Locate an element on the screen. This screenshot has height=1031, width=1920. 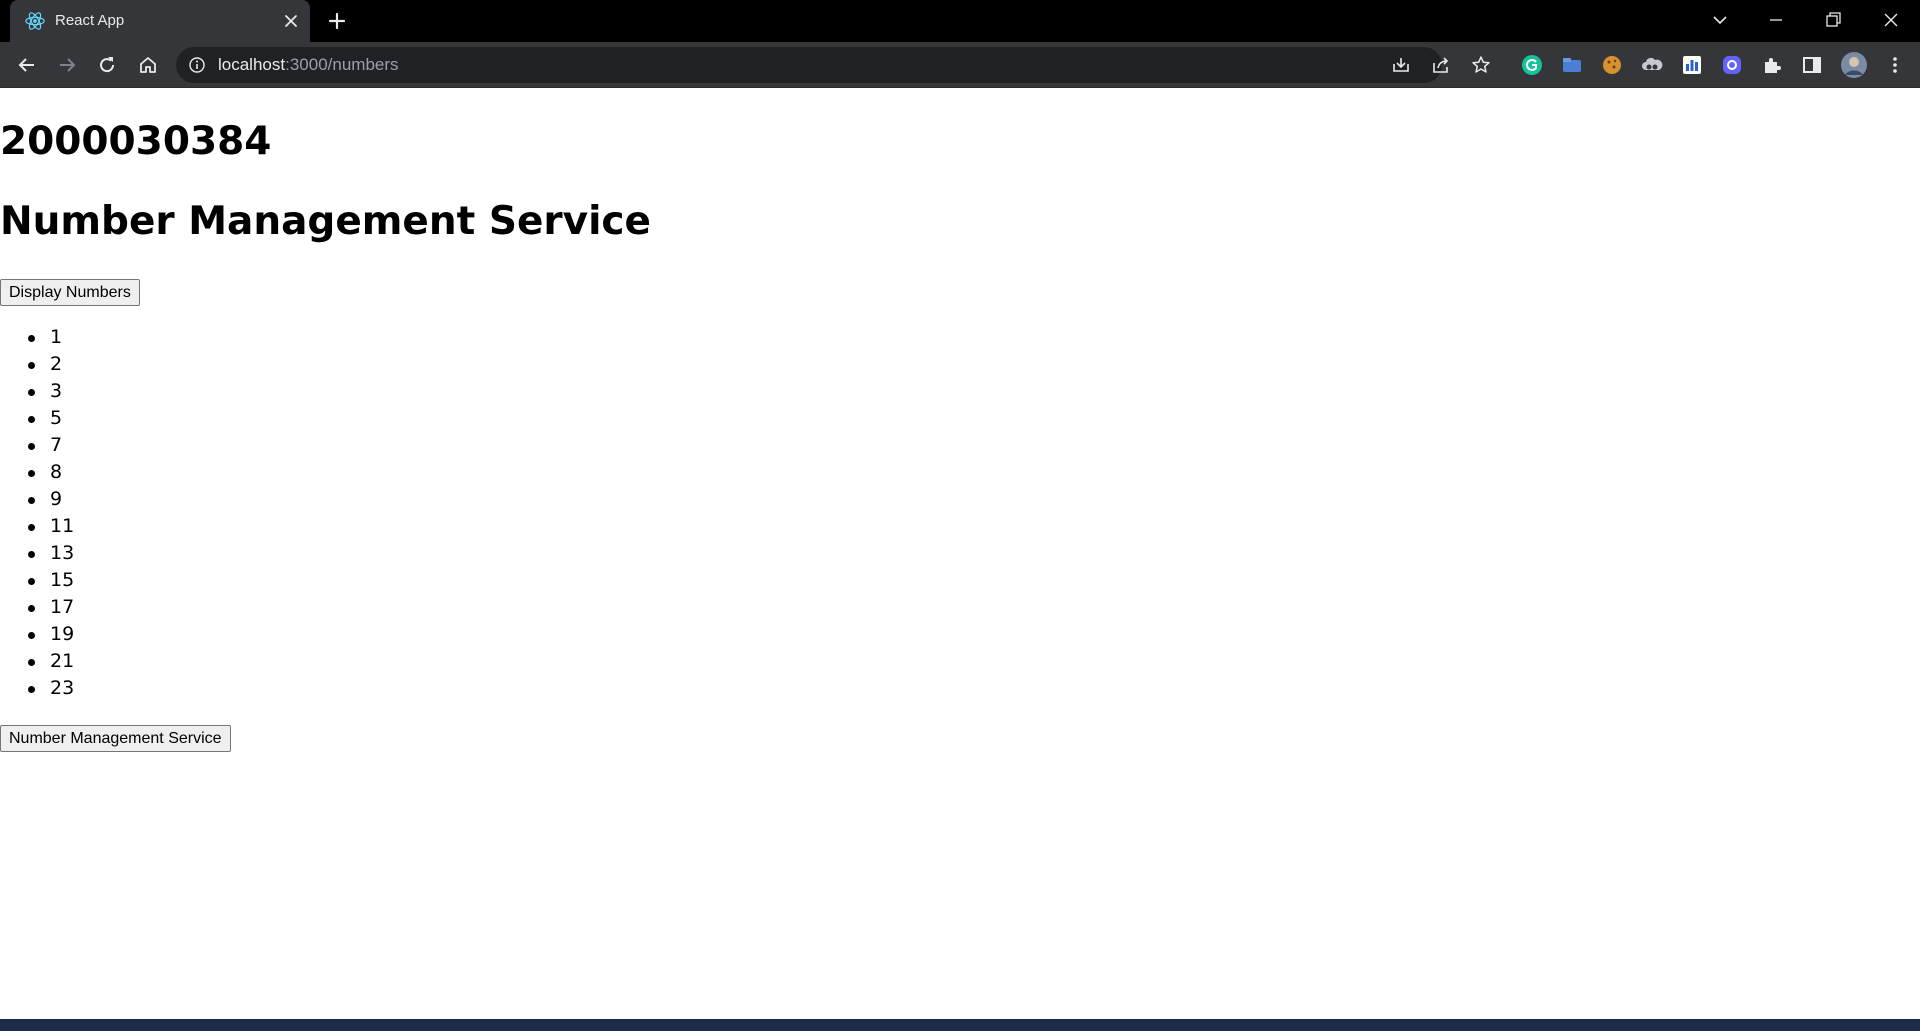
share-icon is located at coordinates (1441, 65).